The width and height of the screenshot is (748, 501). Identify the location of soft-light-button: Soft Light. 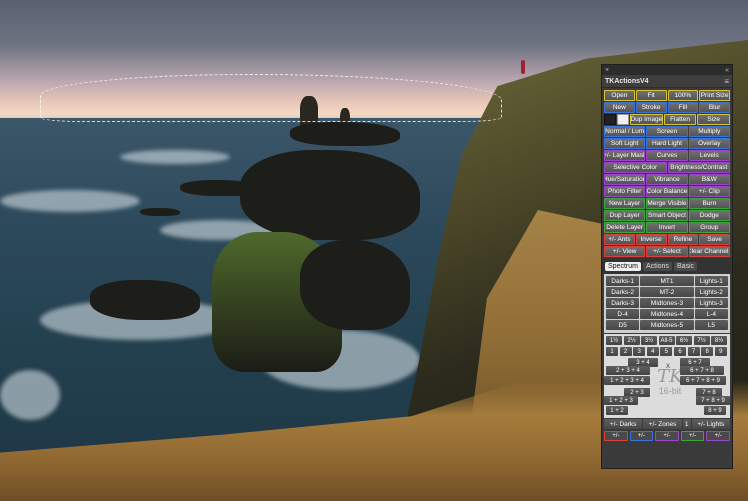
(625, 143).